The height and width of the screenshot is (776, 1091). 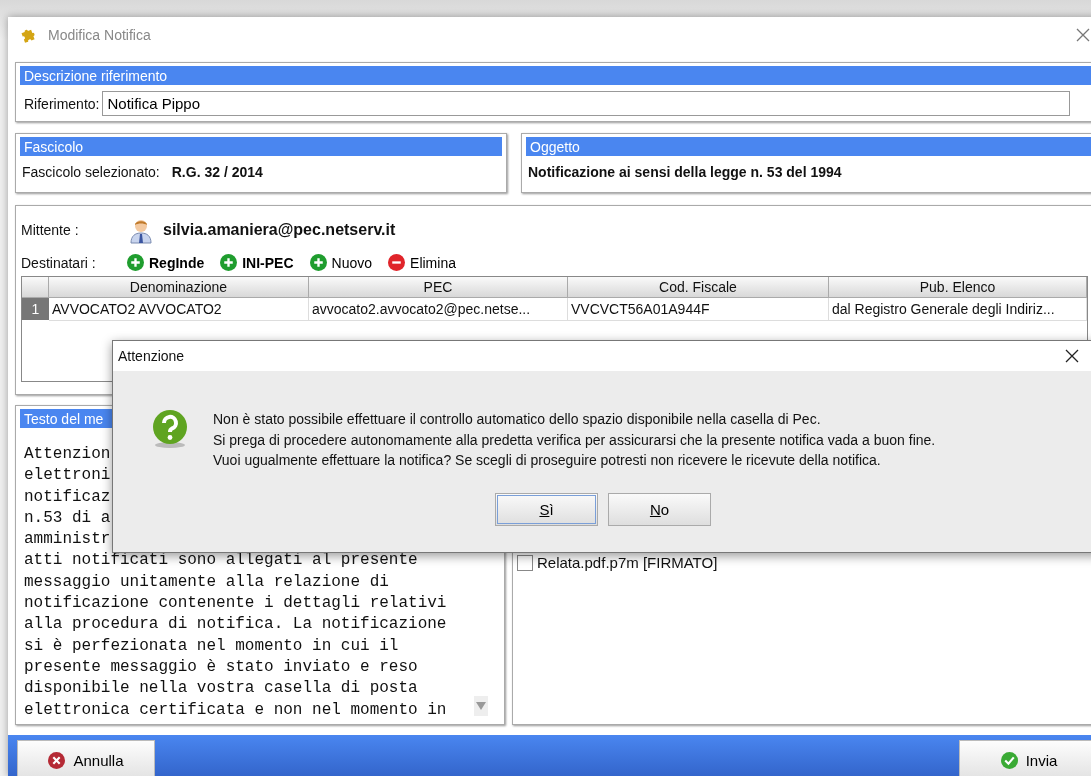 I want to click on message-text-line: notificazione contenente i dettagli relativi, so click(x=235, y=604).